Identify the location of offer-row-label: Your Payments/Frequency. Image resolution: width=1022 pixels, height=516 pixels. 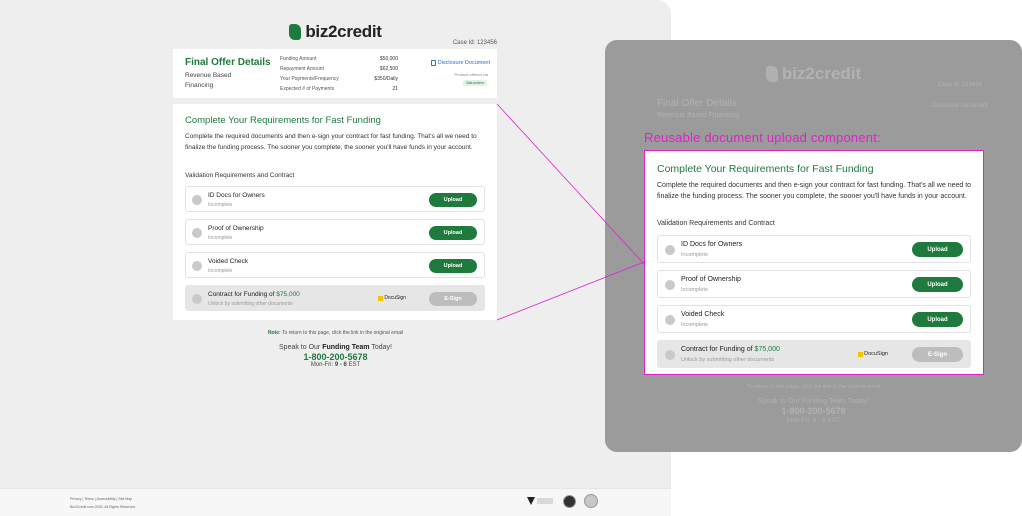
(309, 79).